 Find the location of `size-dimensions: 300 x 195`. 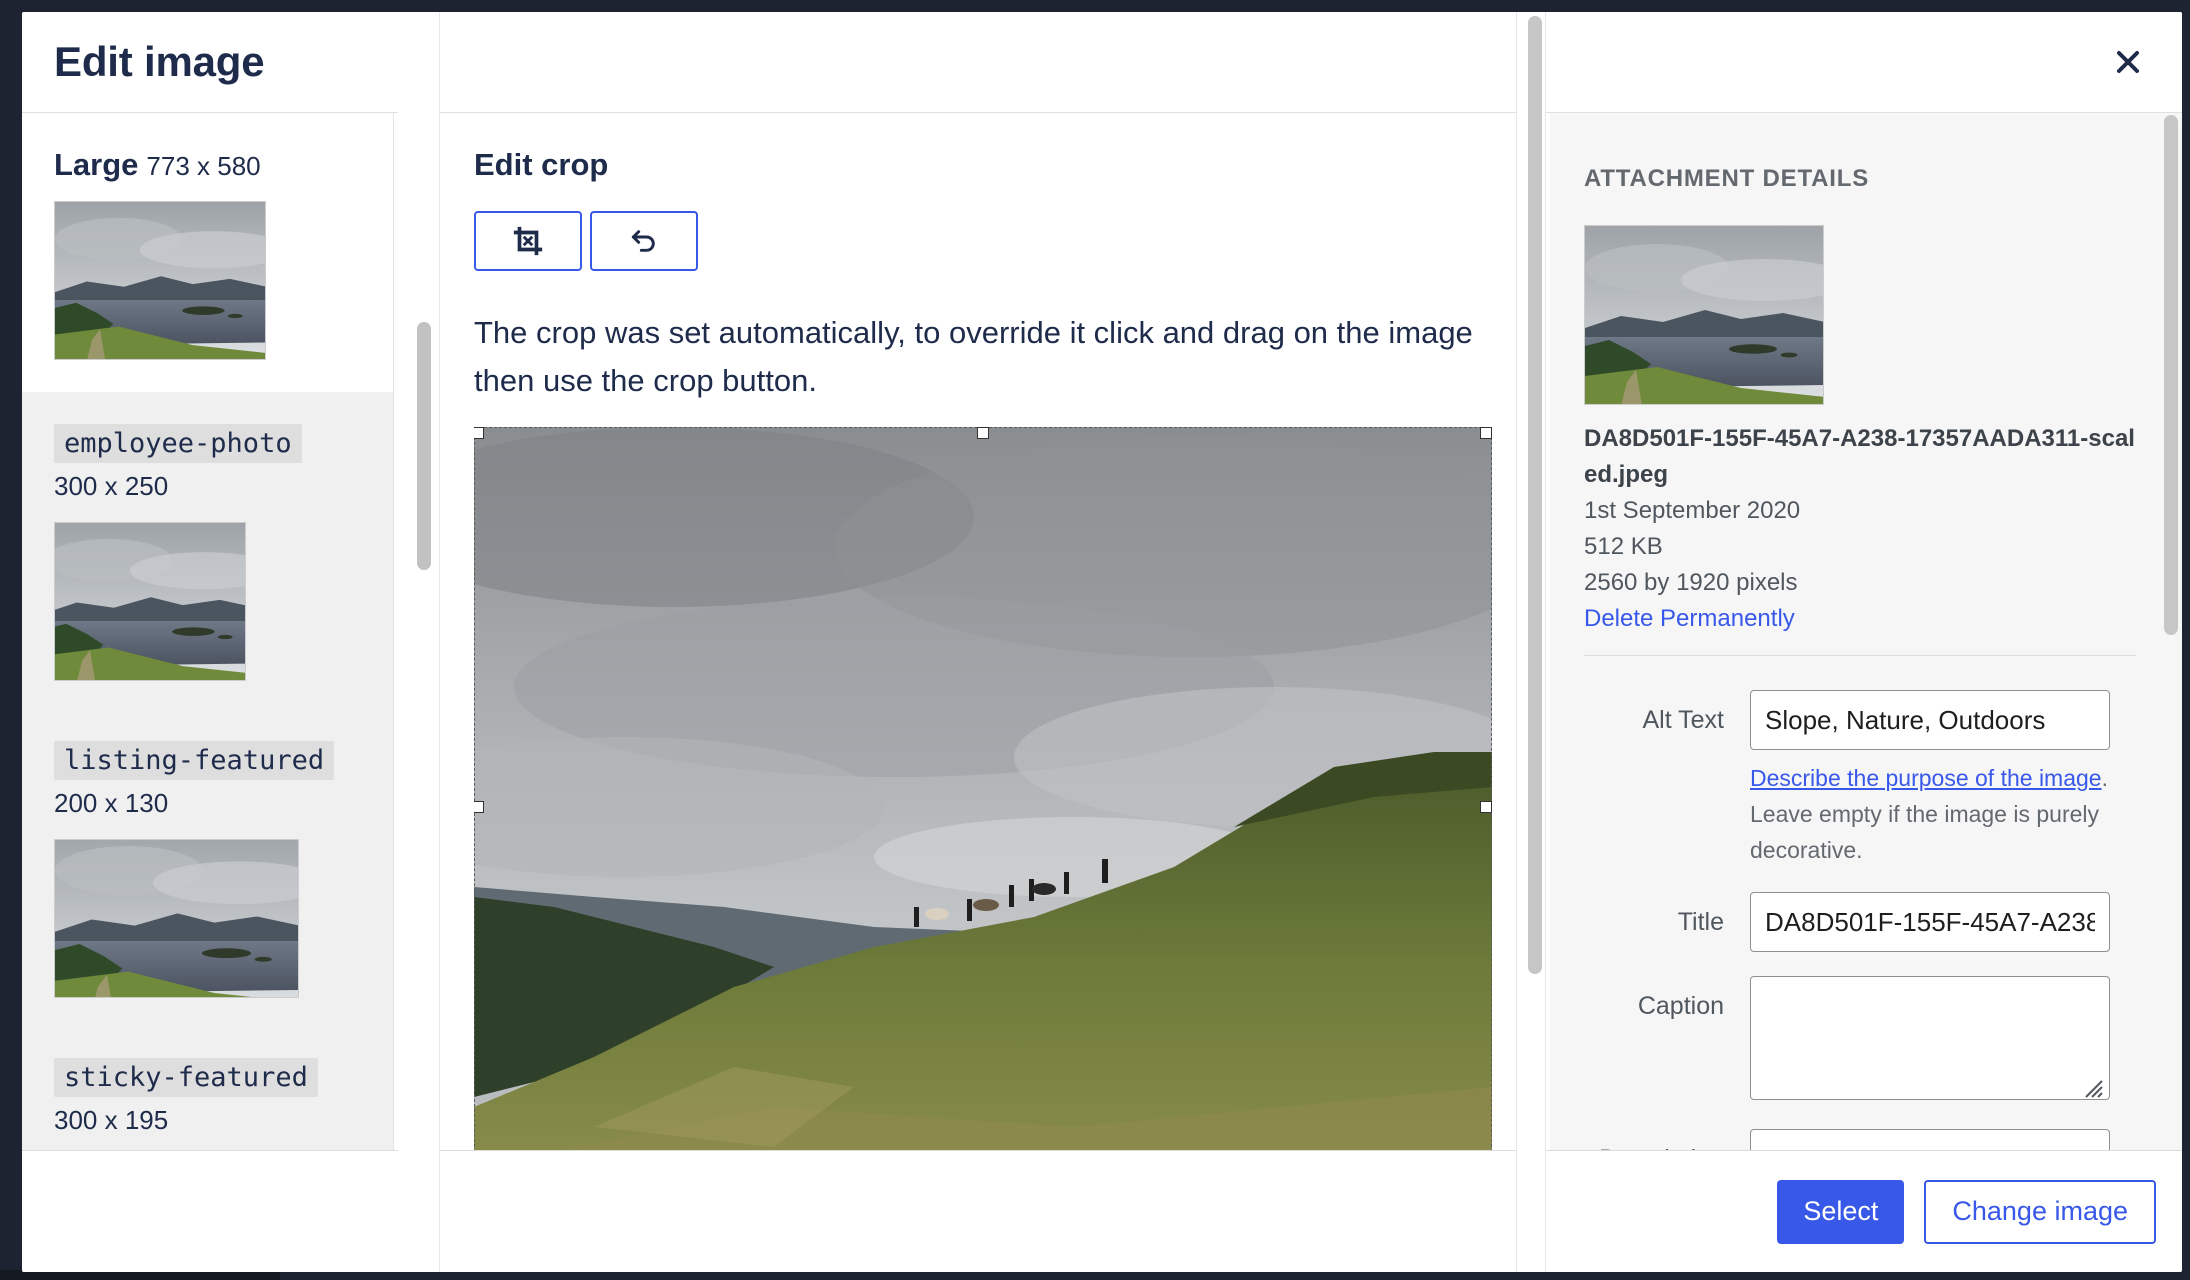

size-dimensions: 300 x 195 is located at coordinates (111, 1120).